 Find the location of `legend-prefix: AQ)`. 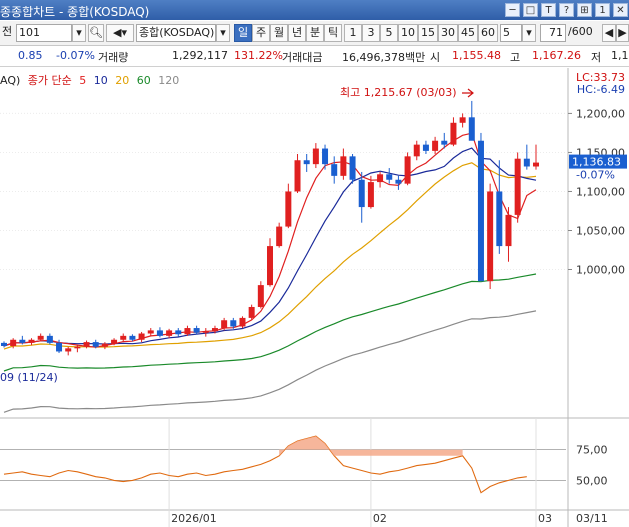

legend-prefix: AQ) is located at coordinates (10, 80).